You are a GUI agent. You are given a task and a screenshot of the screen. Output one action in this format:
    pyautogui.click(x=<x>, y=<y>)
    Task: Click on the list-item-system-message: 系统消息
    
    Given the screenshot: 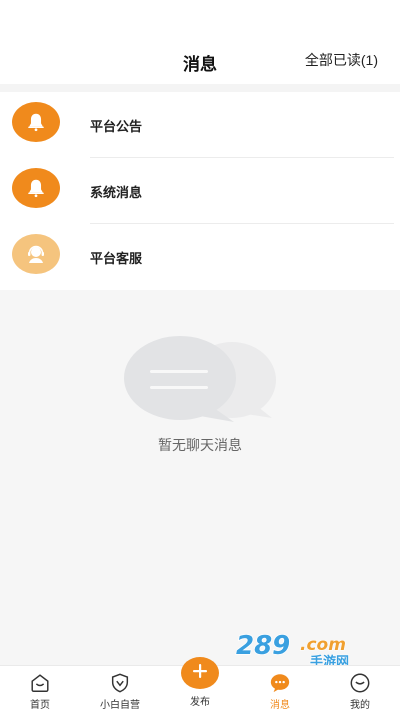 What is the action you would take?
    pyautogui.click(x=200, y=191)
    